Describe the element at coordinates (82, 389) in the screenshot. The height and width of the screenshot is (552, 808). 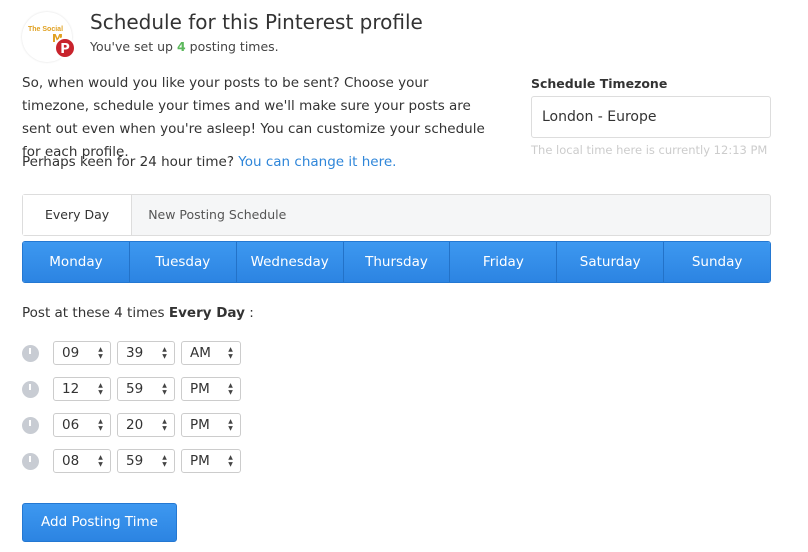
I see `hour-select: 12 ▲▼` at that location.